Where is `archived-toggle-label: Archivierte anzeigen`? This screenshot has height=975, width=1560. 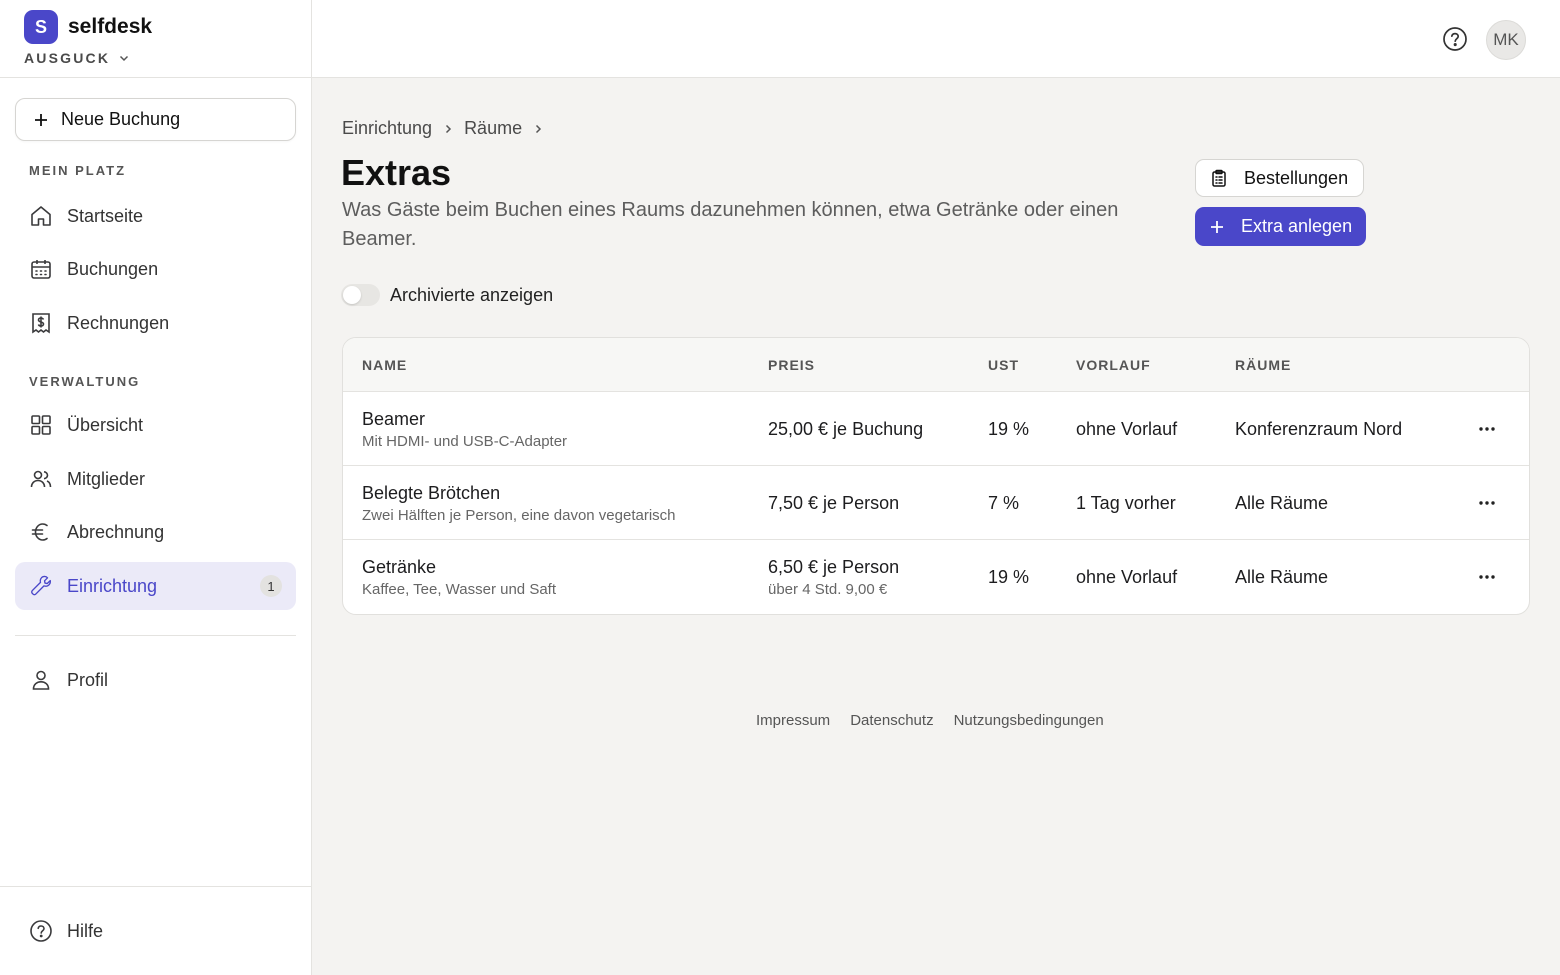
archived-toggle-label: Archivierte anzeigen is located at coordinates (472, 294).